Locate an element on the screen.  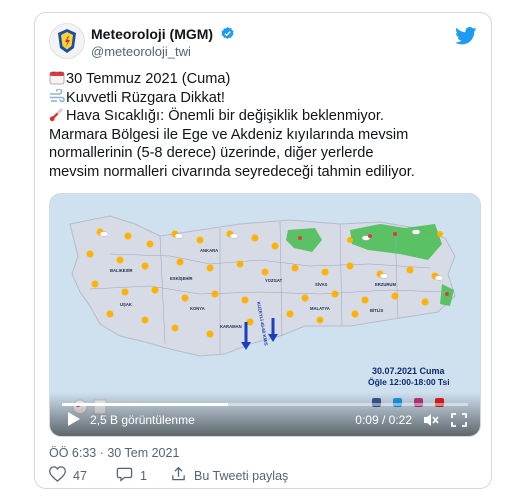
video-view-count: 2,5 B görüntülenme is located at coordinates (142, 420).